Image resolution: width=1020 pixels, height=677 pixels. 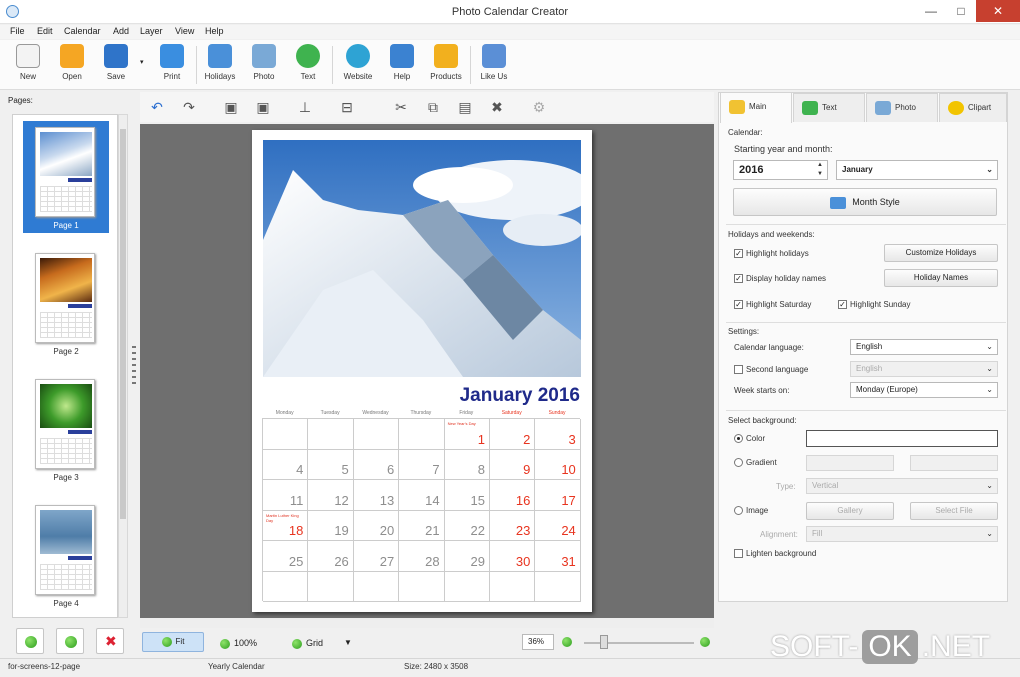 I want to click on menu-edit: Edit, so click(x=45, y=31).